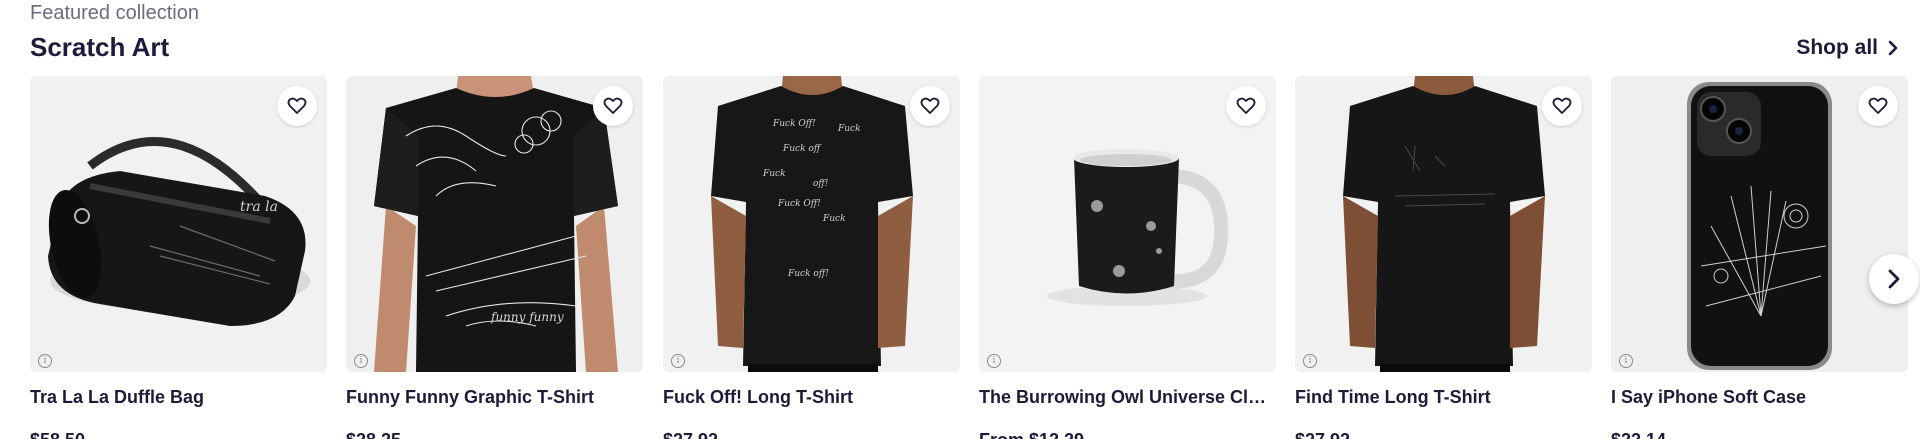  What do you see at coordinates (100, 47) in the screenshot?
I see `collection-title: Scratch Art` at bounding box center [100, 47].